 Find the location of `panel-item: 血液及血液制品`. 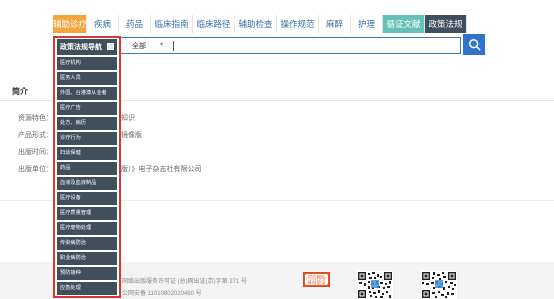

panel-item: 血液及血液制品 is located at coordinates (87, 183).